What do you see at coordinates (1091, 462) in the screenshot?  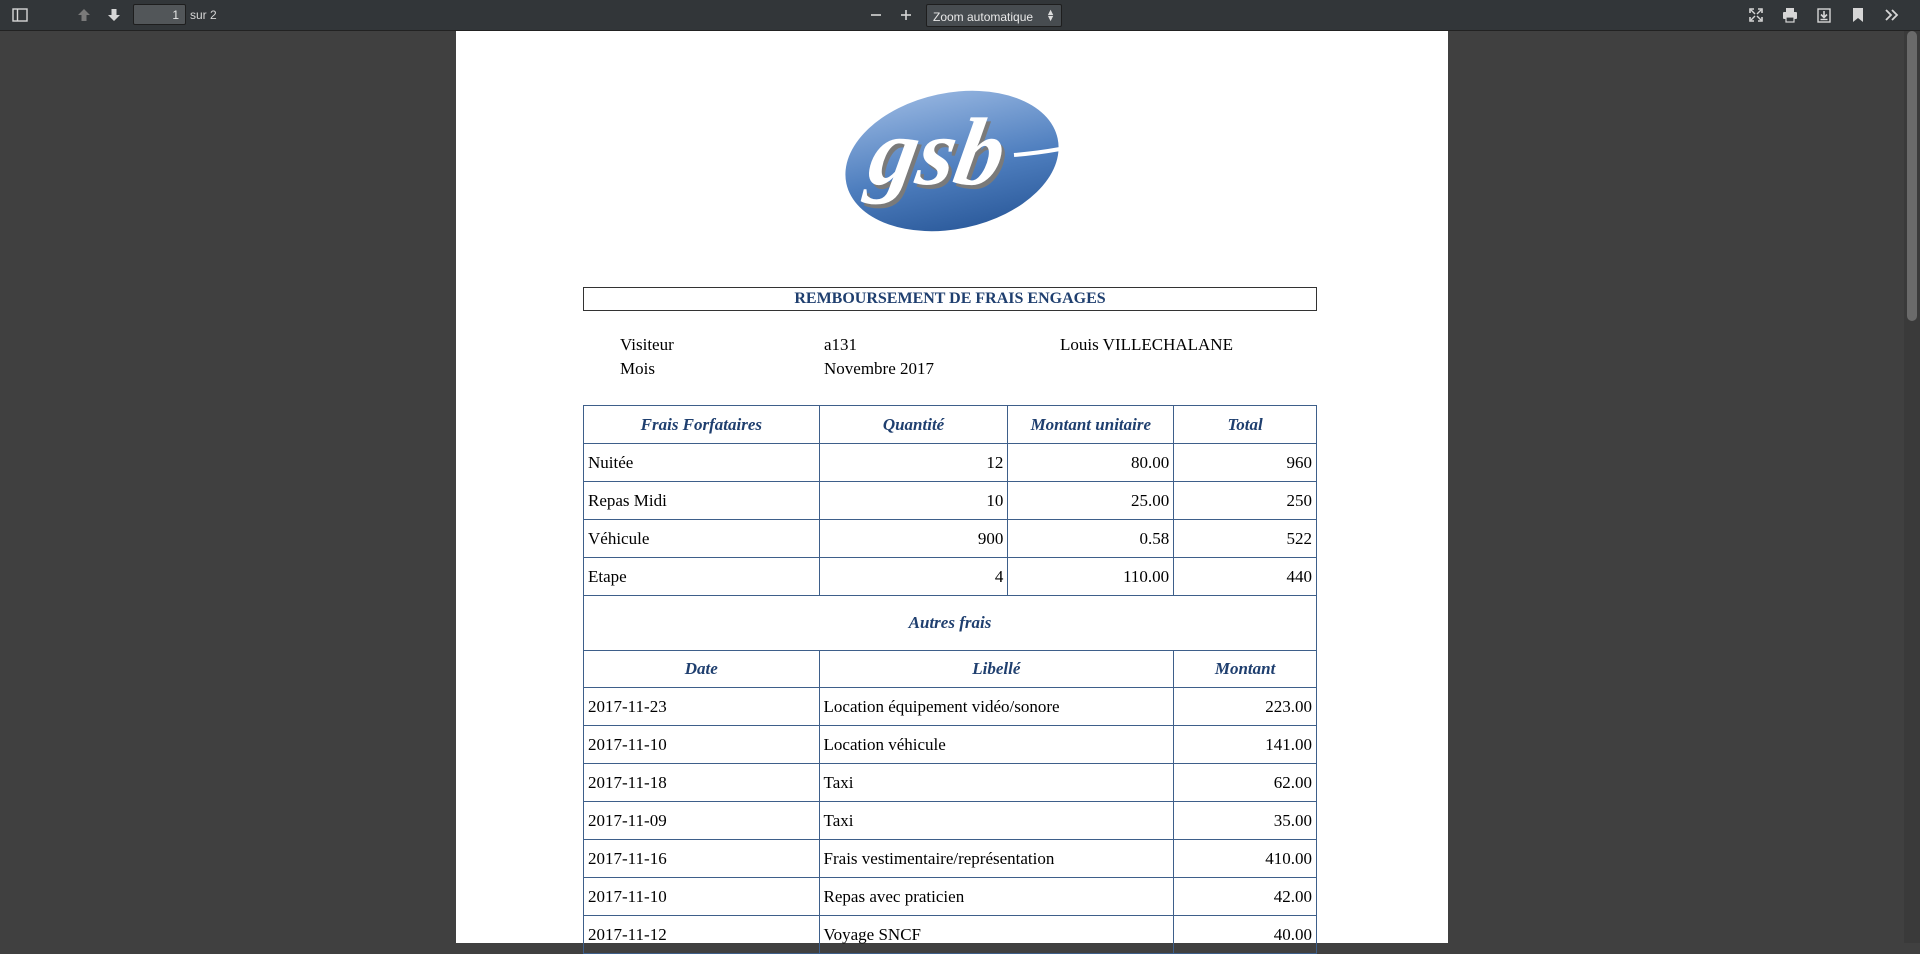 I see `forfait-unit: 80.00` at bounding box center [1091, 462].